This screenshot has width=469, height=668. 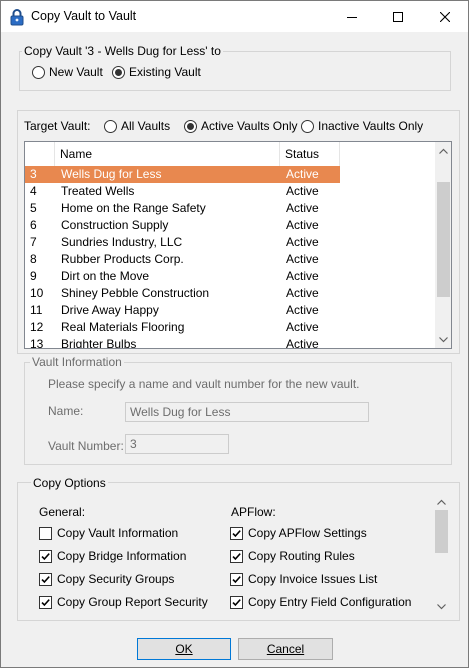 What do you see at coordinates (182, 310) in the screenshot?
I see `table-row: 11 Drive Away Happy Active` at bounding box center [182, 310].